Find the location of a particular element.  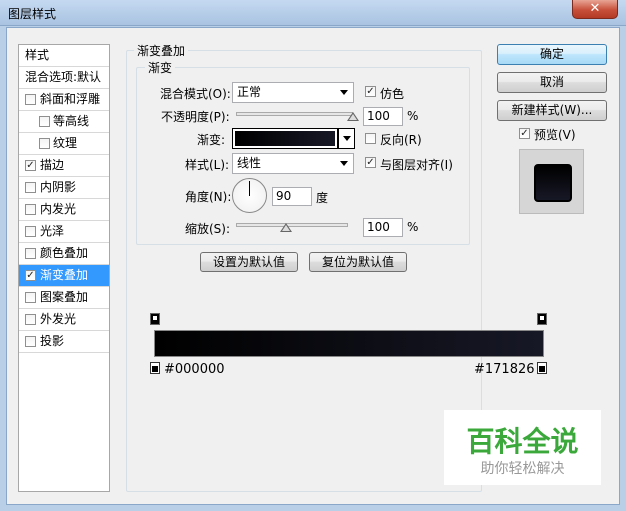

subgroup-title: 渐变 is located at coordinates (160, 67).